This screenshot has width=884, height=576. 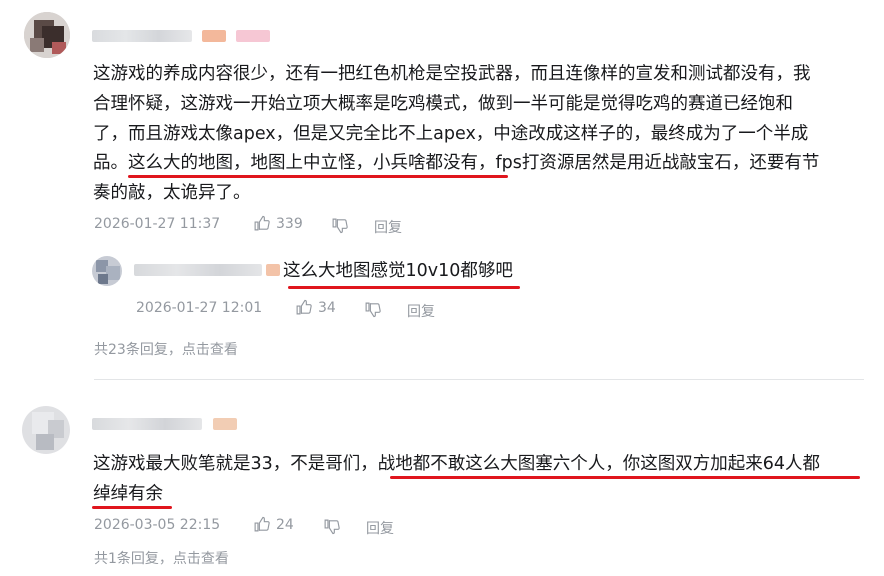 I want to click on comment-time: 2026-03-05 22:15, so click(x=157, y=525).